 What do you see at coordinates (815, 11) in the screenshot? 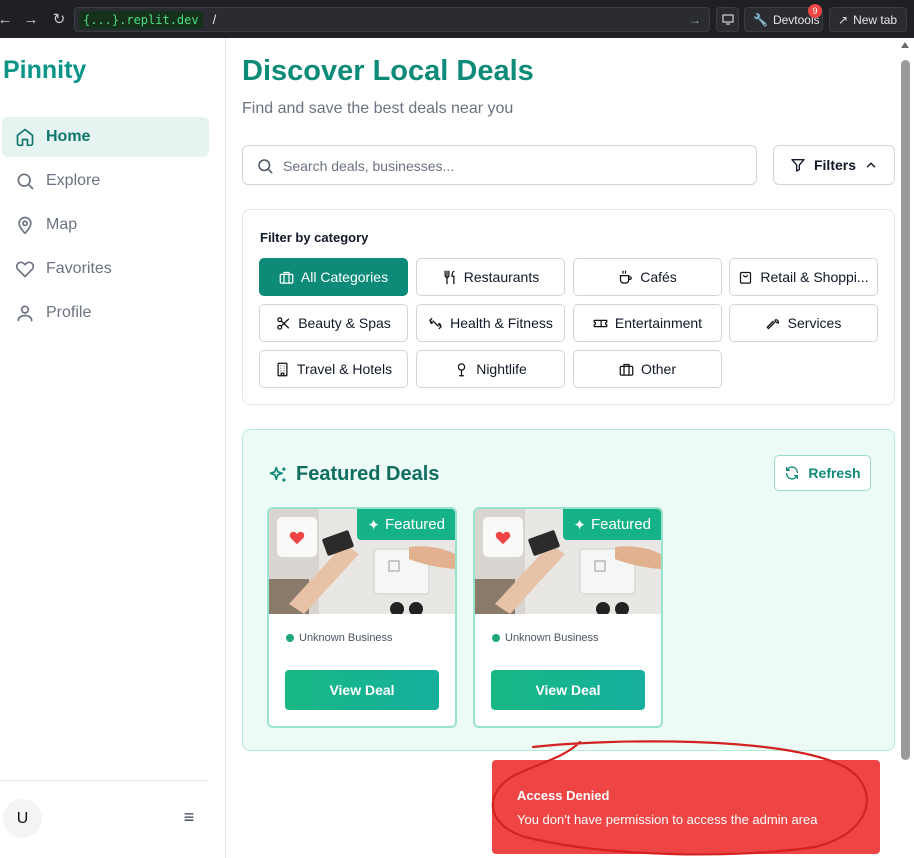
I see `devtools-badge: 9` at bounding box center [815, 11].